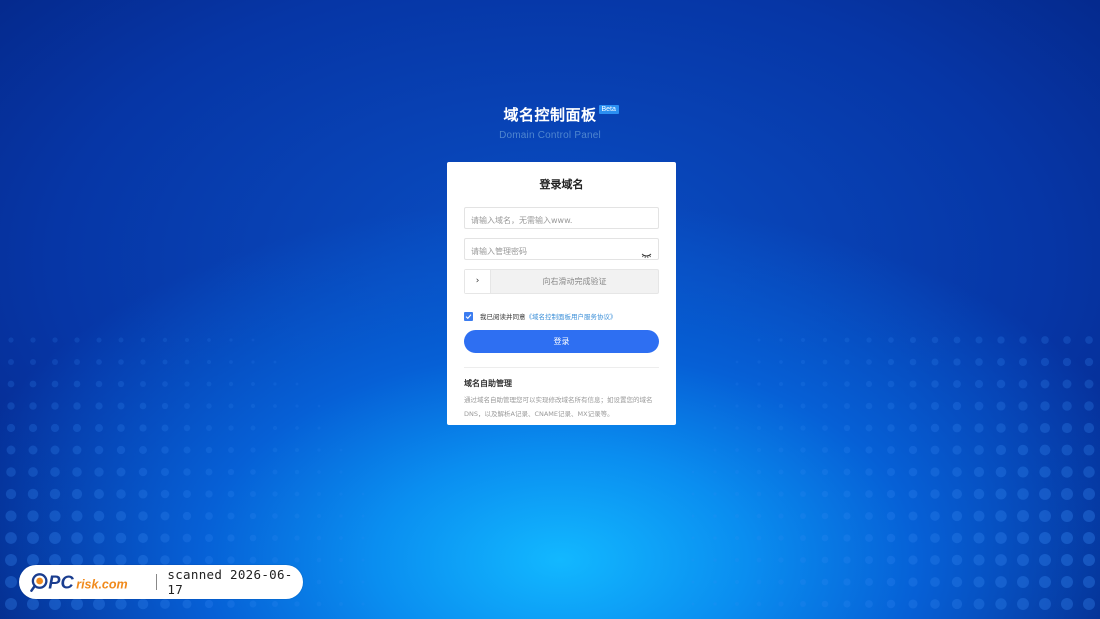 The image size is (1100, 619). I want to click on login-button: 登录, so click(561, 341).